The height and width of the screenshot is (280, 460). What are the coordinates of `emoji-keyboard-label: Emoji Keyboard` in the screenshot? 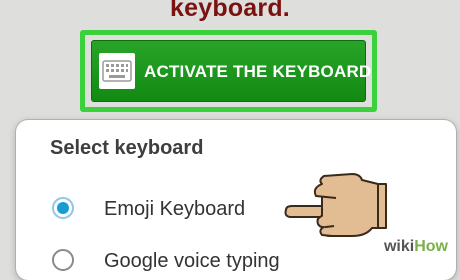 It's located at (174, 209).